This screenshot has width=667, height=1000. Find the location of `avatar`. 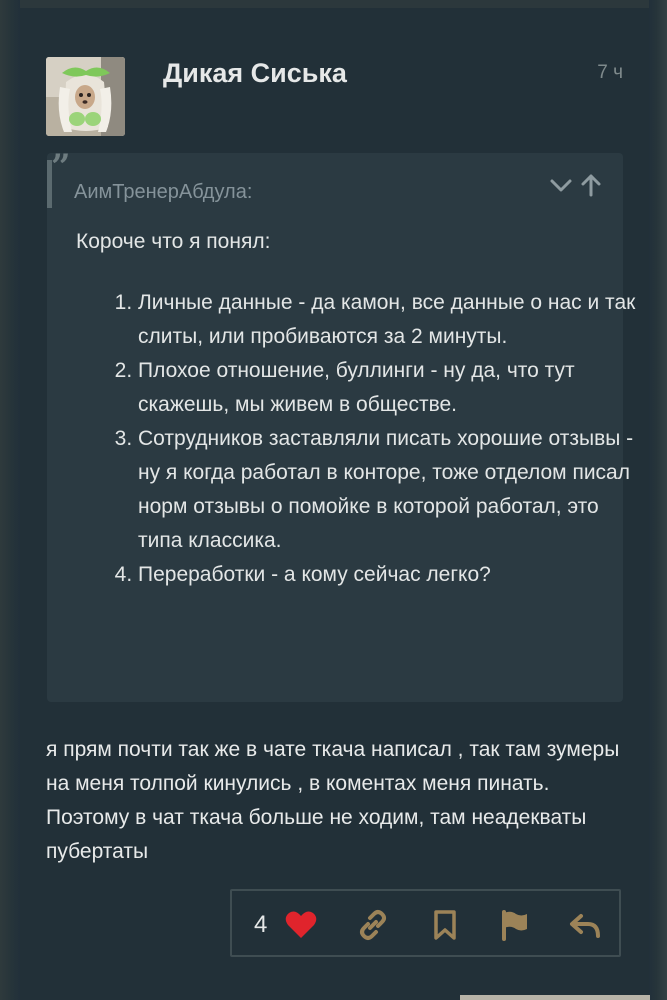

avatar is located at coordinates (85, 96).